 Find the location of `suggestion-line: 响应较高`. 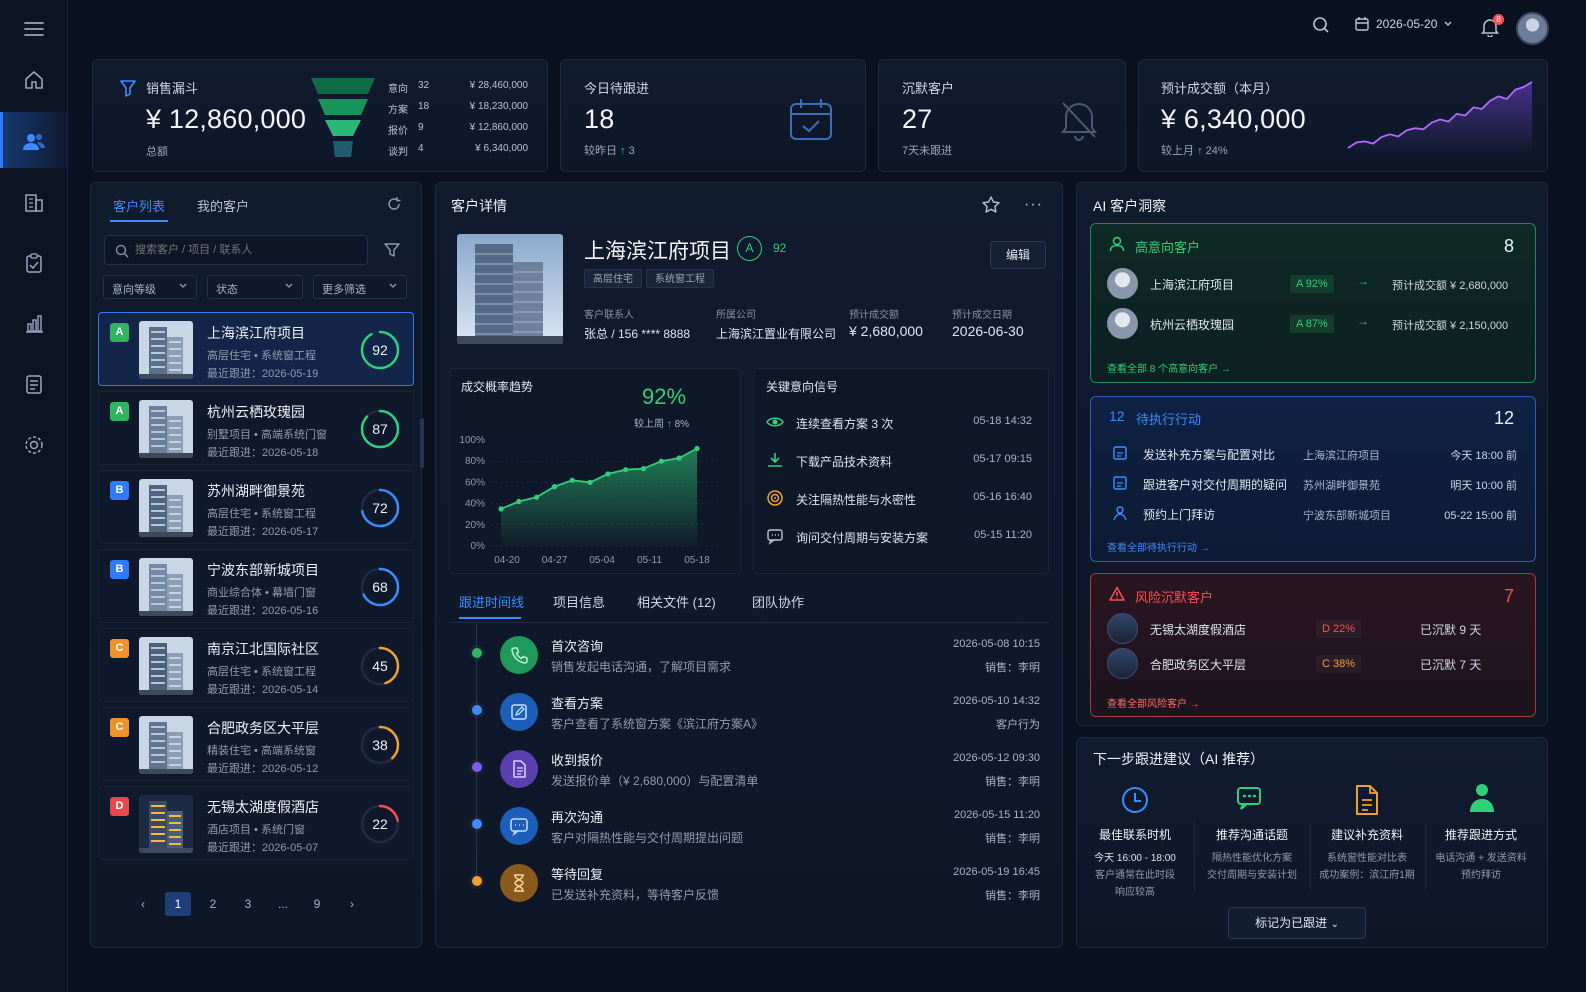

suggestion-line: 响应较高 is located at coordinates (1135, 892).